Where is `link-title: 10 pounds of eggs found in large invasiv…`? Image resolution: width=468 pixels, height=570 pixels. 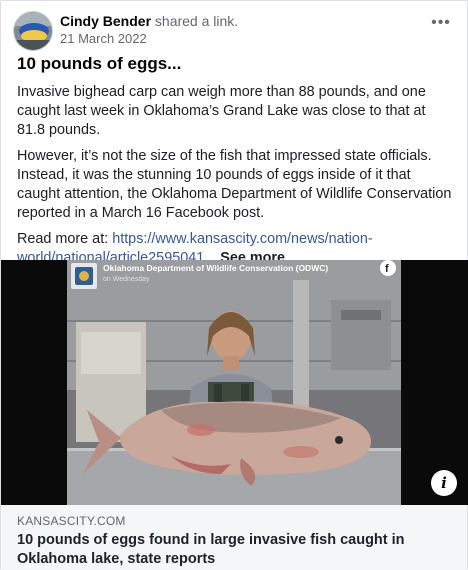
link-title: 10 pounds of eggs found in large invasiv… is located at coordinates (227, 550).